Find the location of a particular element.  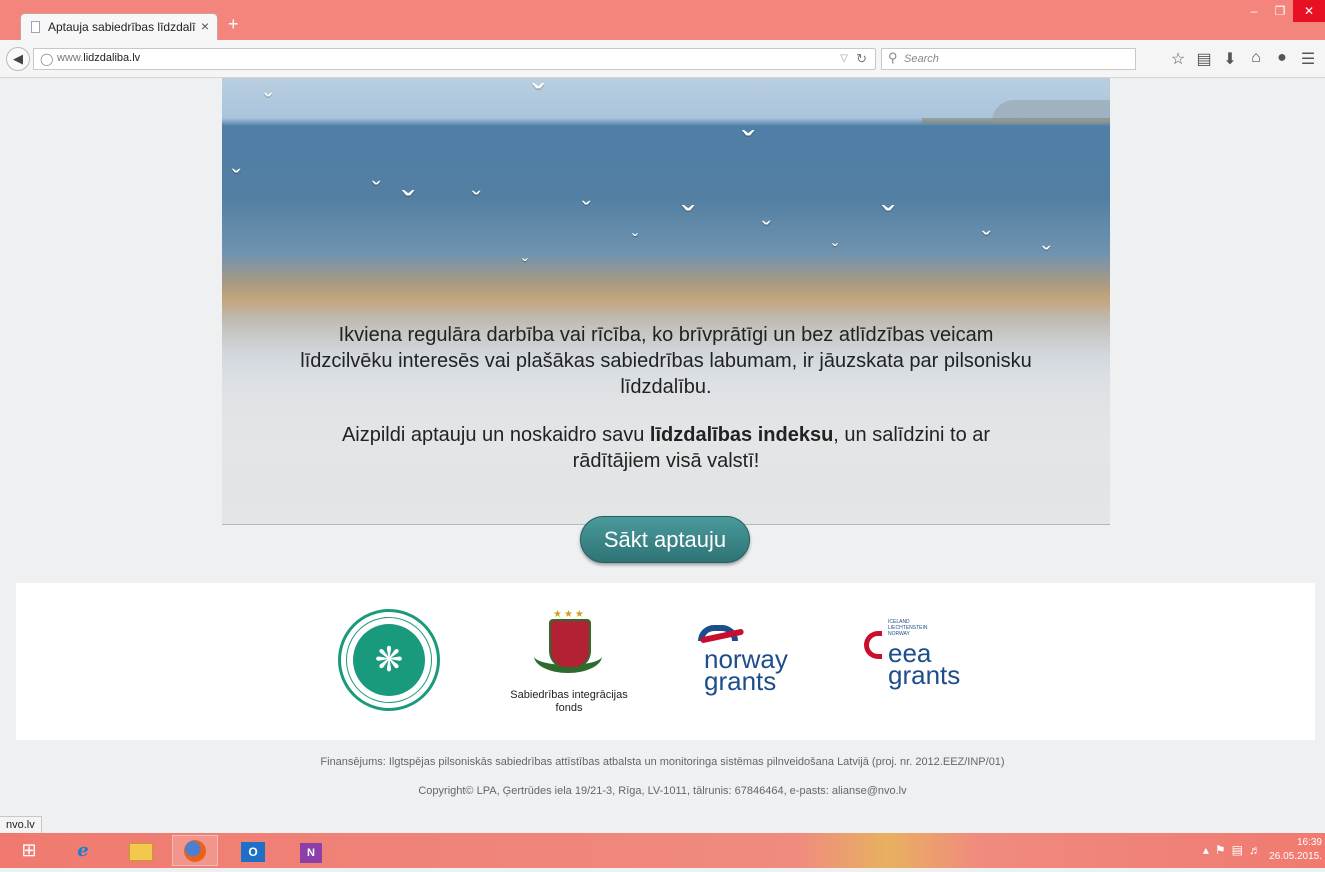

window-controls: – ❐ ✕ is located at coordinates (1283, 11).